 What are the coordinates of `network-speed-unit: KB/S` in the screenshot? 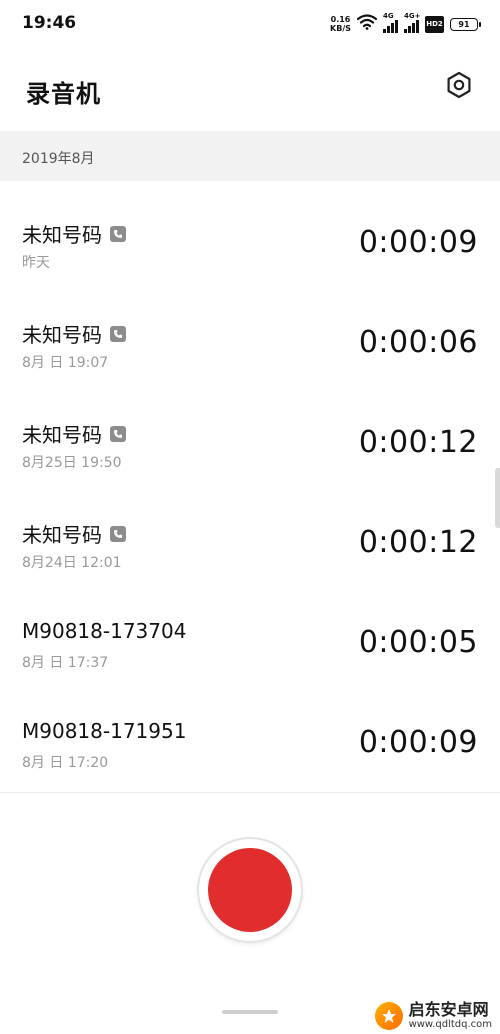 It's located at (340, 28).